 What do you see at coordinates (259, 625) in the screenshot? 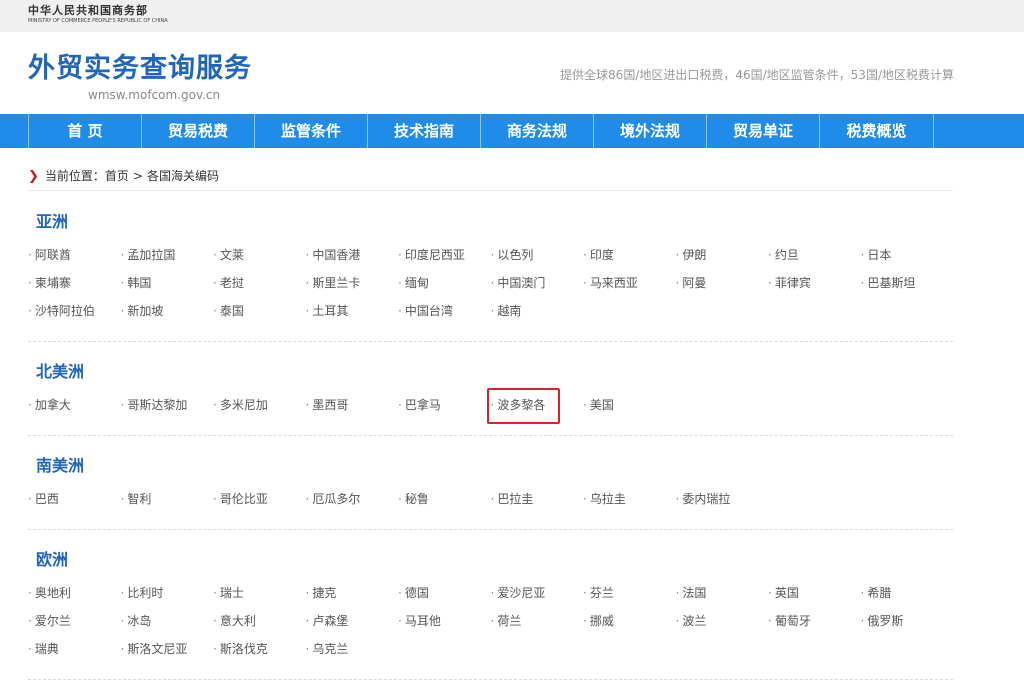
I see `country-link: · 意大利` at bounding box center [259, 625].